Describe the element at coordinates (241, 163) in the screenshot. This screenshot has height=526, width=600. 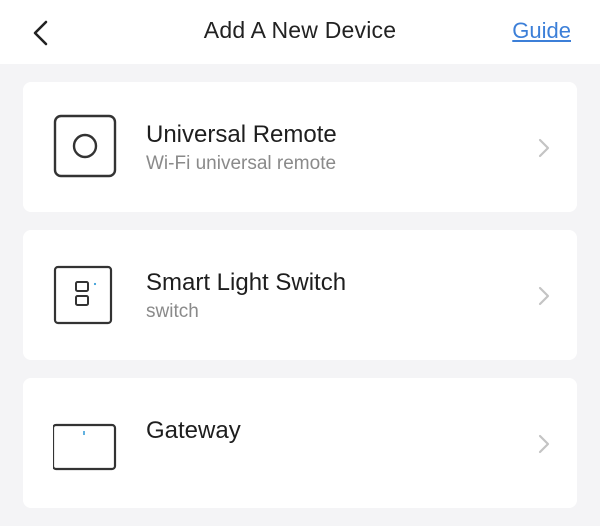
I see `device-subtitle: Wi-Fi universal remote` at that location.